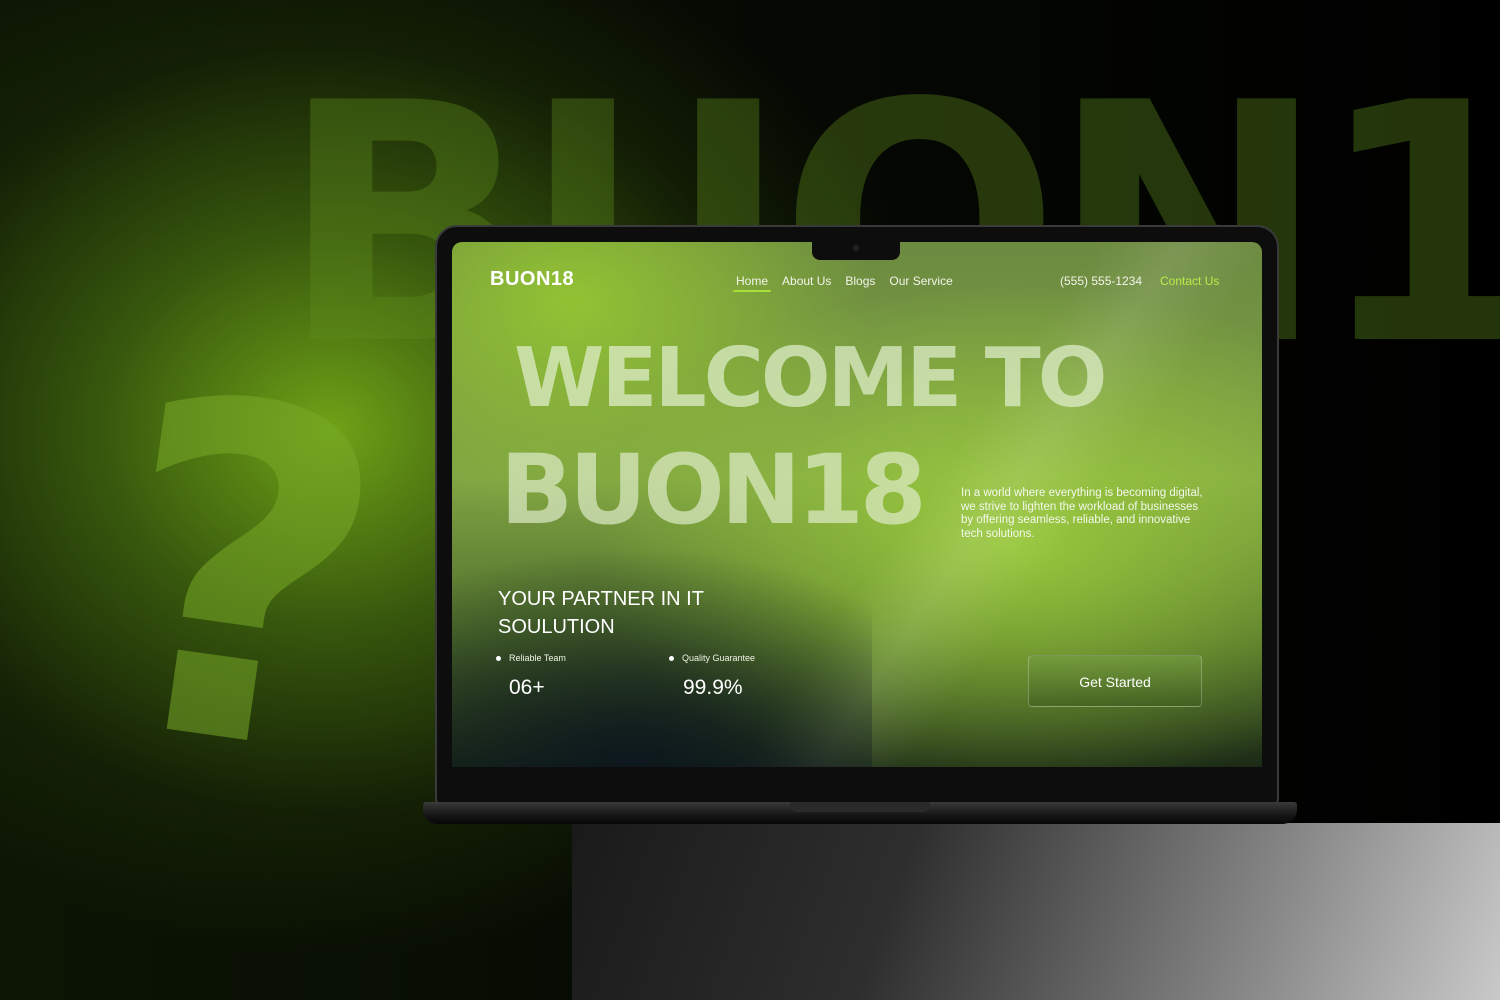 This screenshot has height=1000, width=1500. I want to click on stat-value-reliable-team: 06+, so click(527, 687).